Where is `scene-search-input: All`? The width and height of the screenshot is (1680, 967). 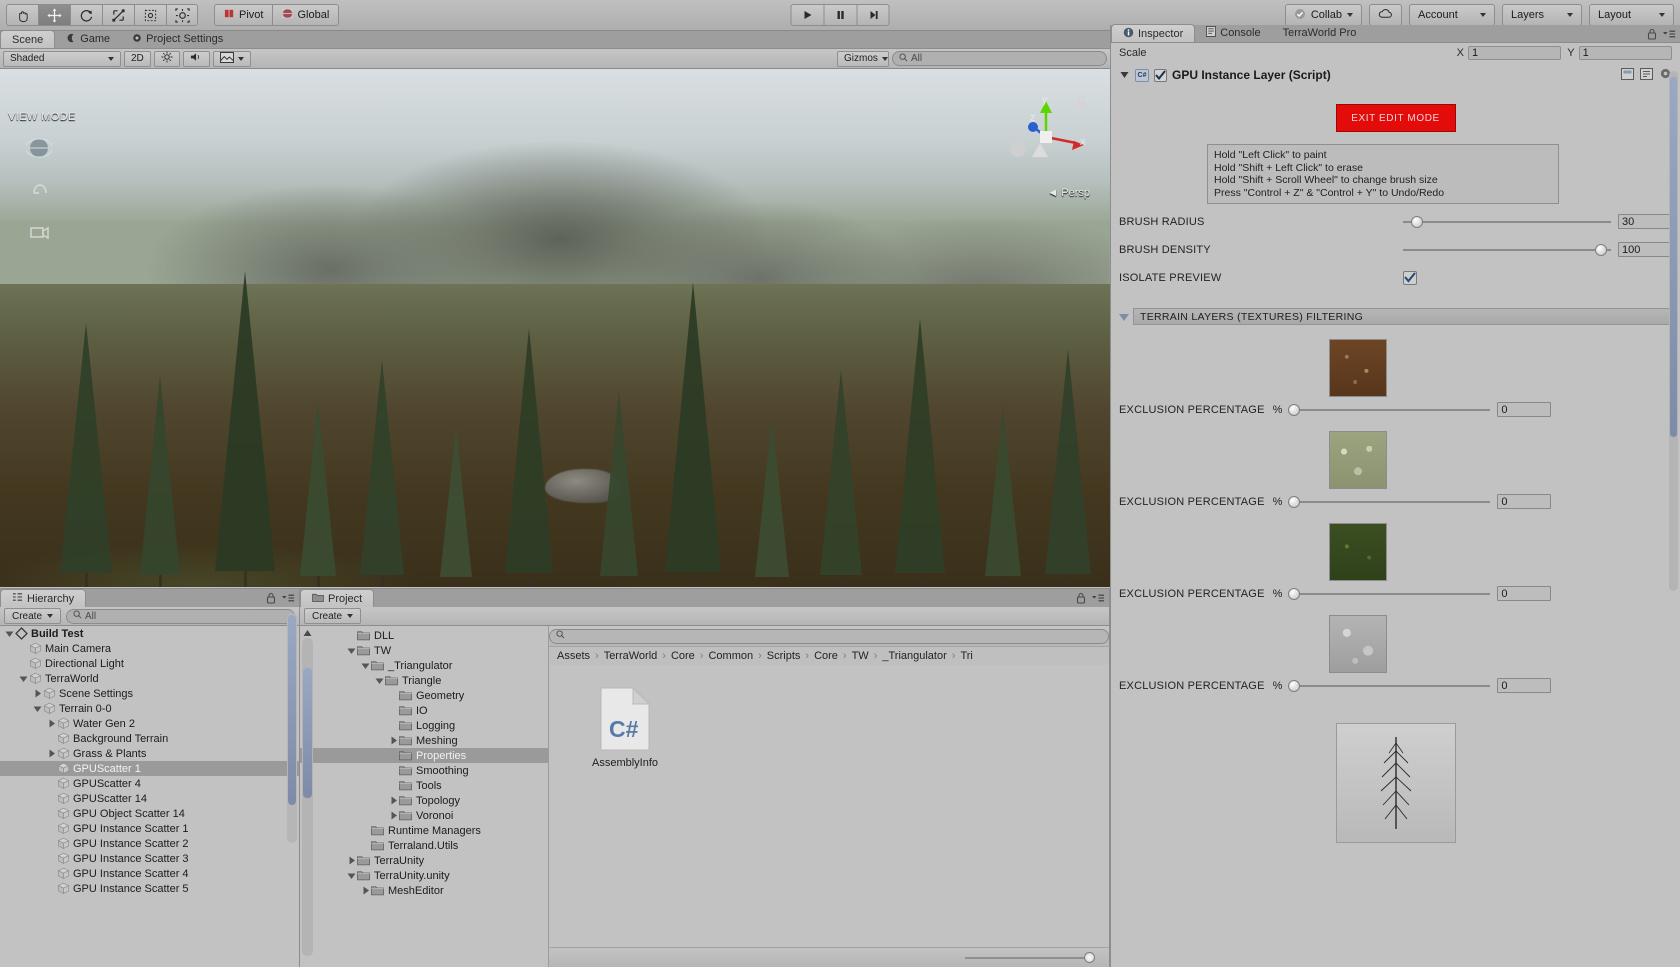
scene-search-input: All is located at coordinates (999, 58).